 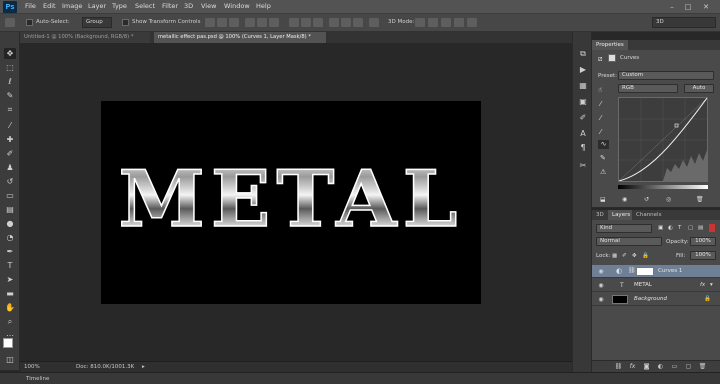 What do you see at coordinates (684, 22) in the screenshot?
I see `workspace-selector: 3D` at bounding box center [684, 22].